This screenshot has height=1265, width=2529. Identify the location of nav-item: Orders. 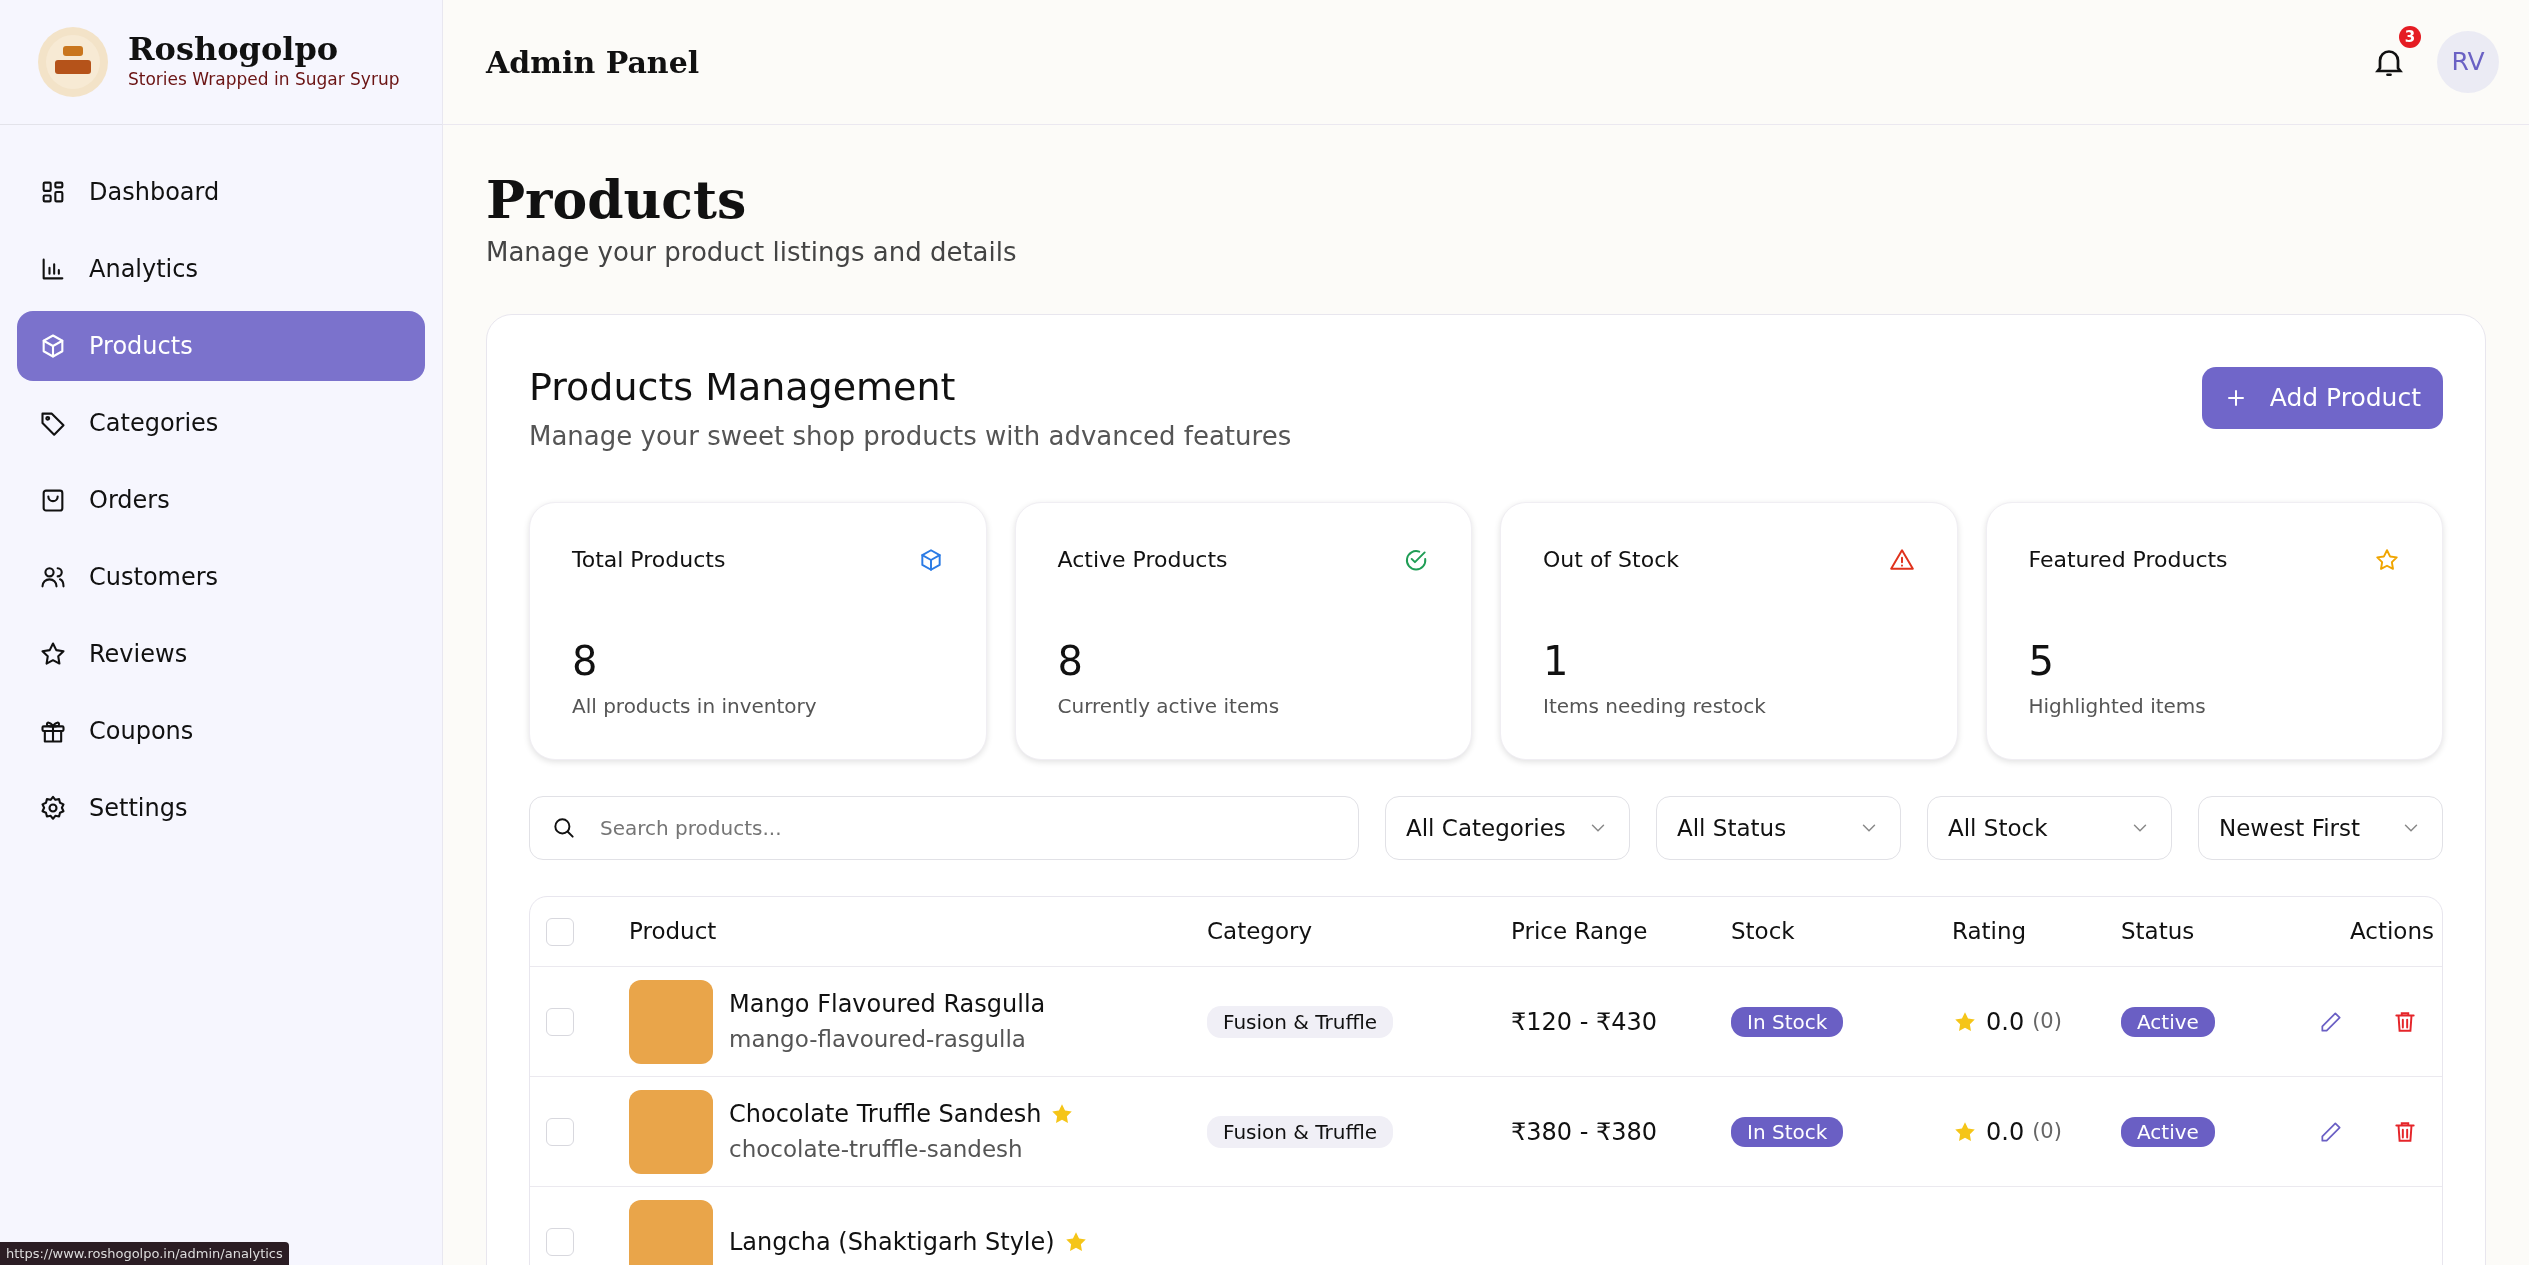
(221, 500).